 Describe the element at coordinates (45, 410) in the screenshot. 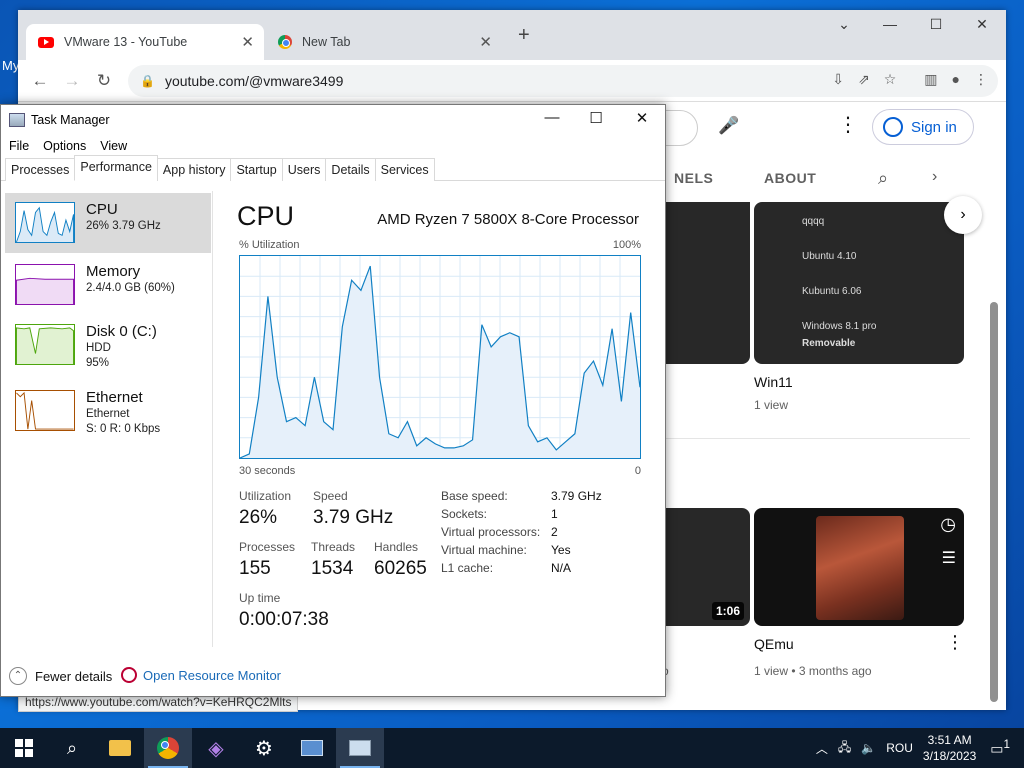

I see `ethernet-mini-graph` at that location.